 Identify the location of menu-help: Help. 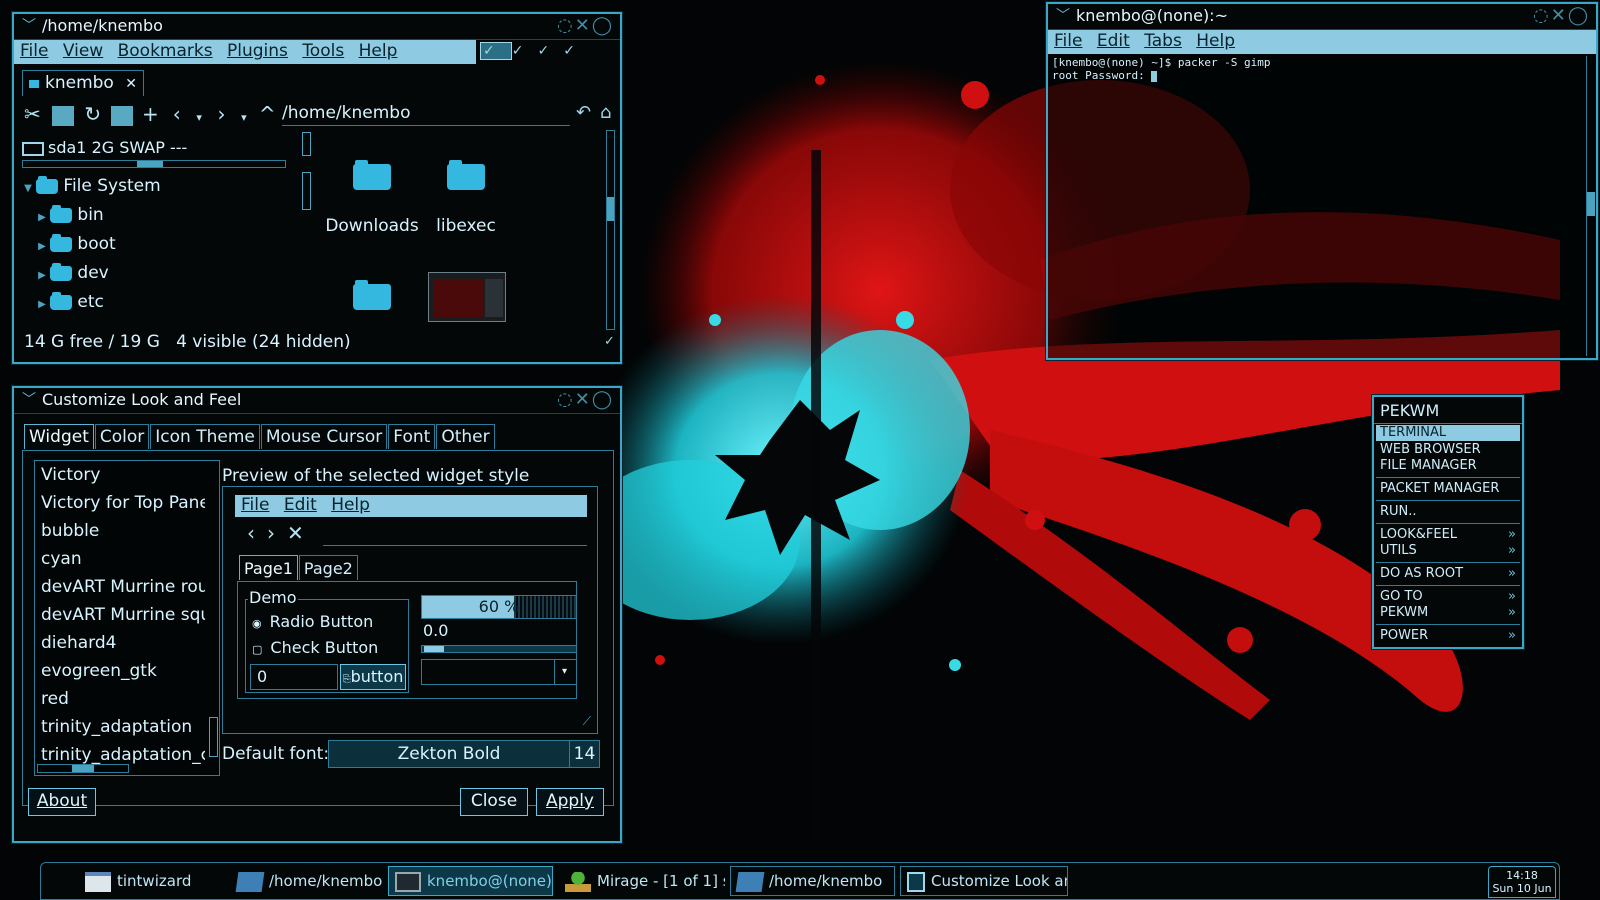
(1215, 41).